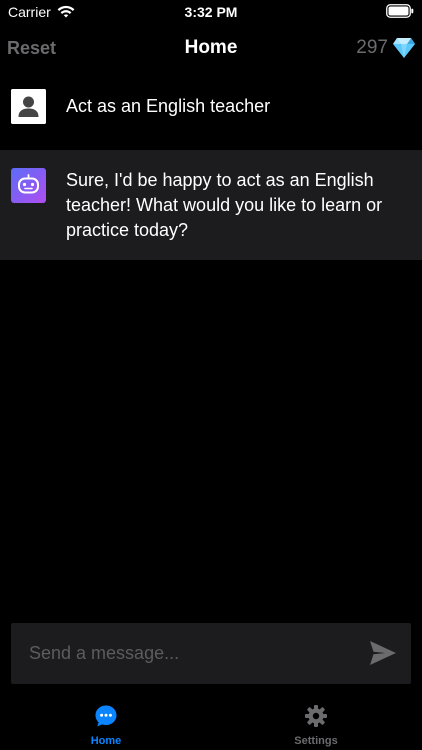 The width and height of the screenshot is (422, 750). What do you see at coordinates (211, 725) in the screenshot?
I see `tab-bar: Home Settings` at bounding box center [211, 725].